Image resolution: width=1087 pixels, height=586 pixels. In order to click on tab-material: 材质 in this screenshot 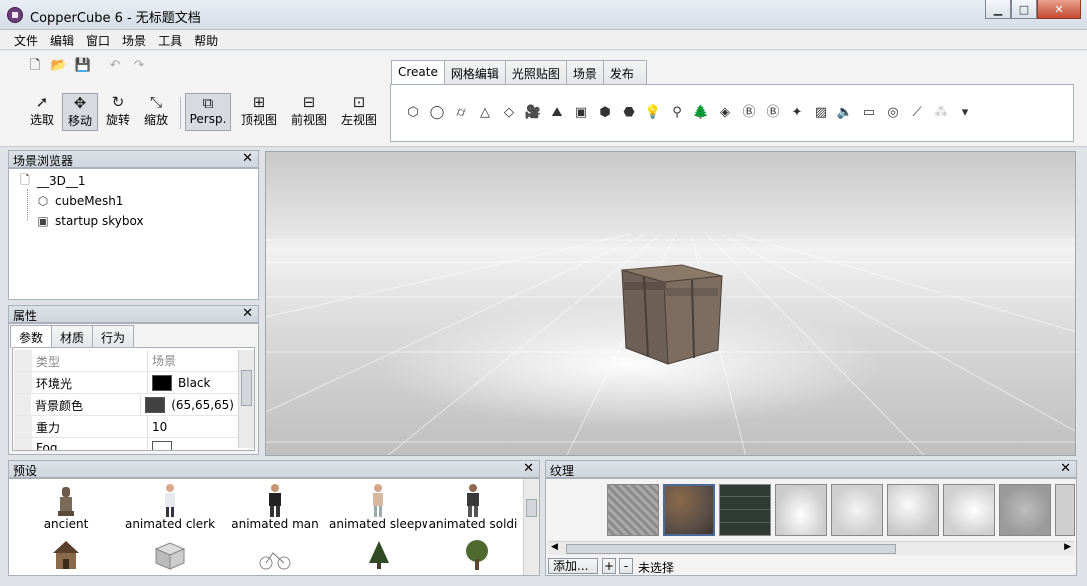, I will do `click(72, 336)`.